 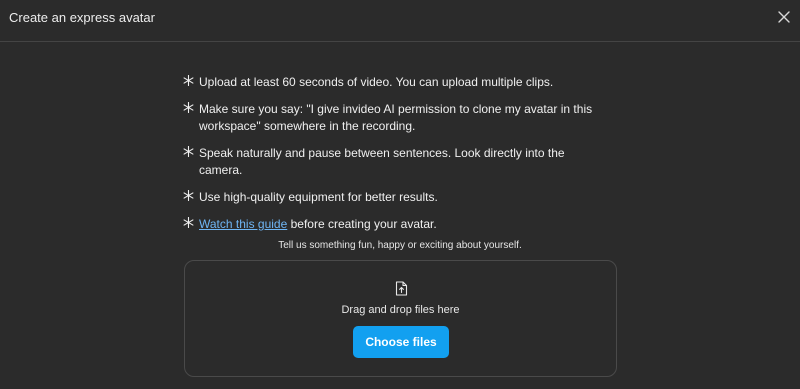 What do you see at coordinates (243, 224) in the screenshot?
I see `watch-guide-link: Watch this guide` at bounding box center [243, 224].